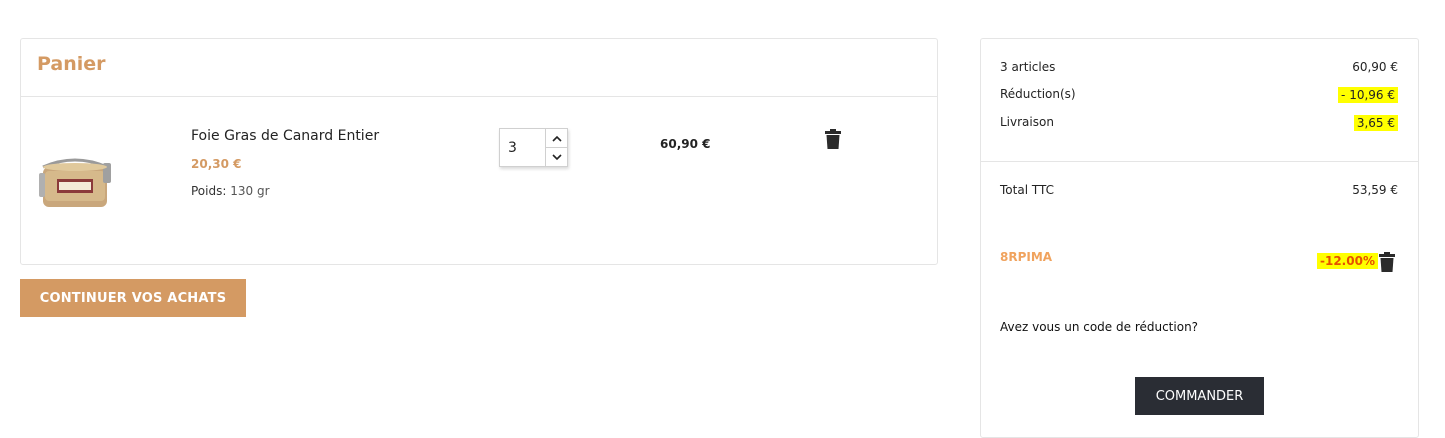 This screenshot has height=438, width=1445. I want to click on product-weight: Poids: 130 gr, so click(230, 191).